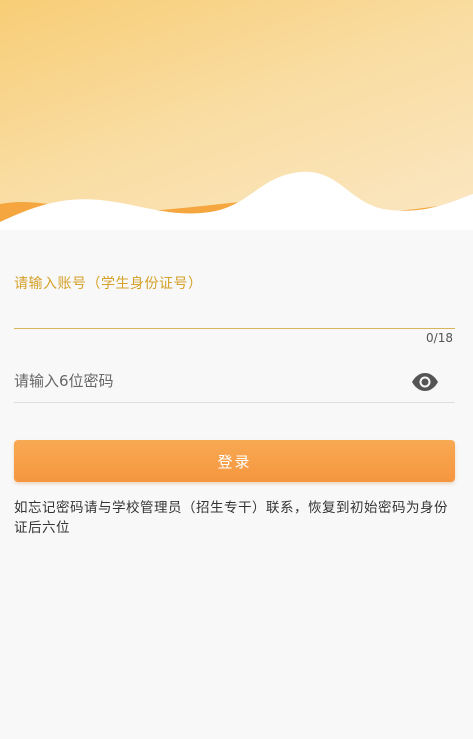 The image size is (473, 739). What do you see at coordinates (204, 381) in the screenshot?
I see `password-input` at bounding box center [204, 381].